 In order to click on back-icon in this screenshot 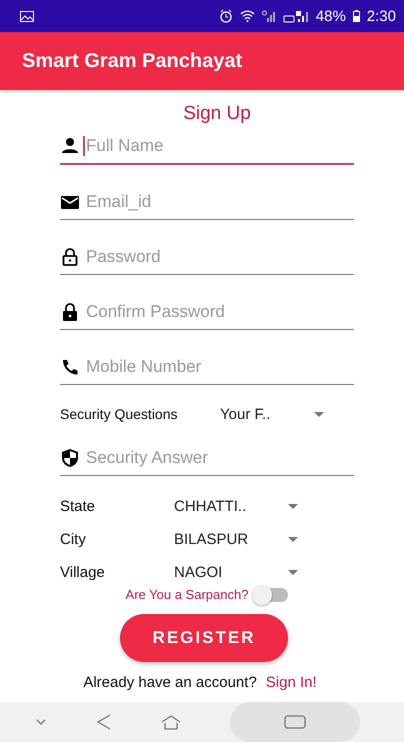, I will do `click(104, 722)`.